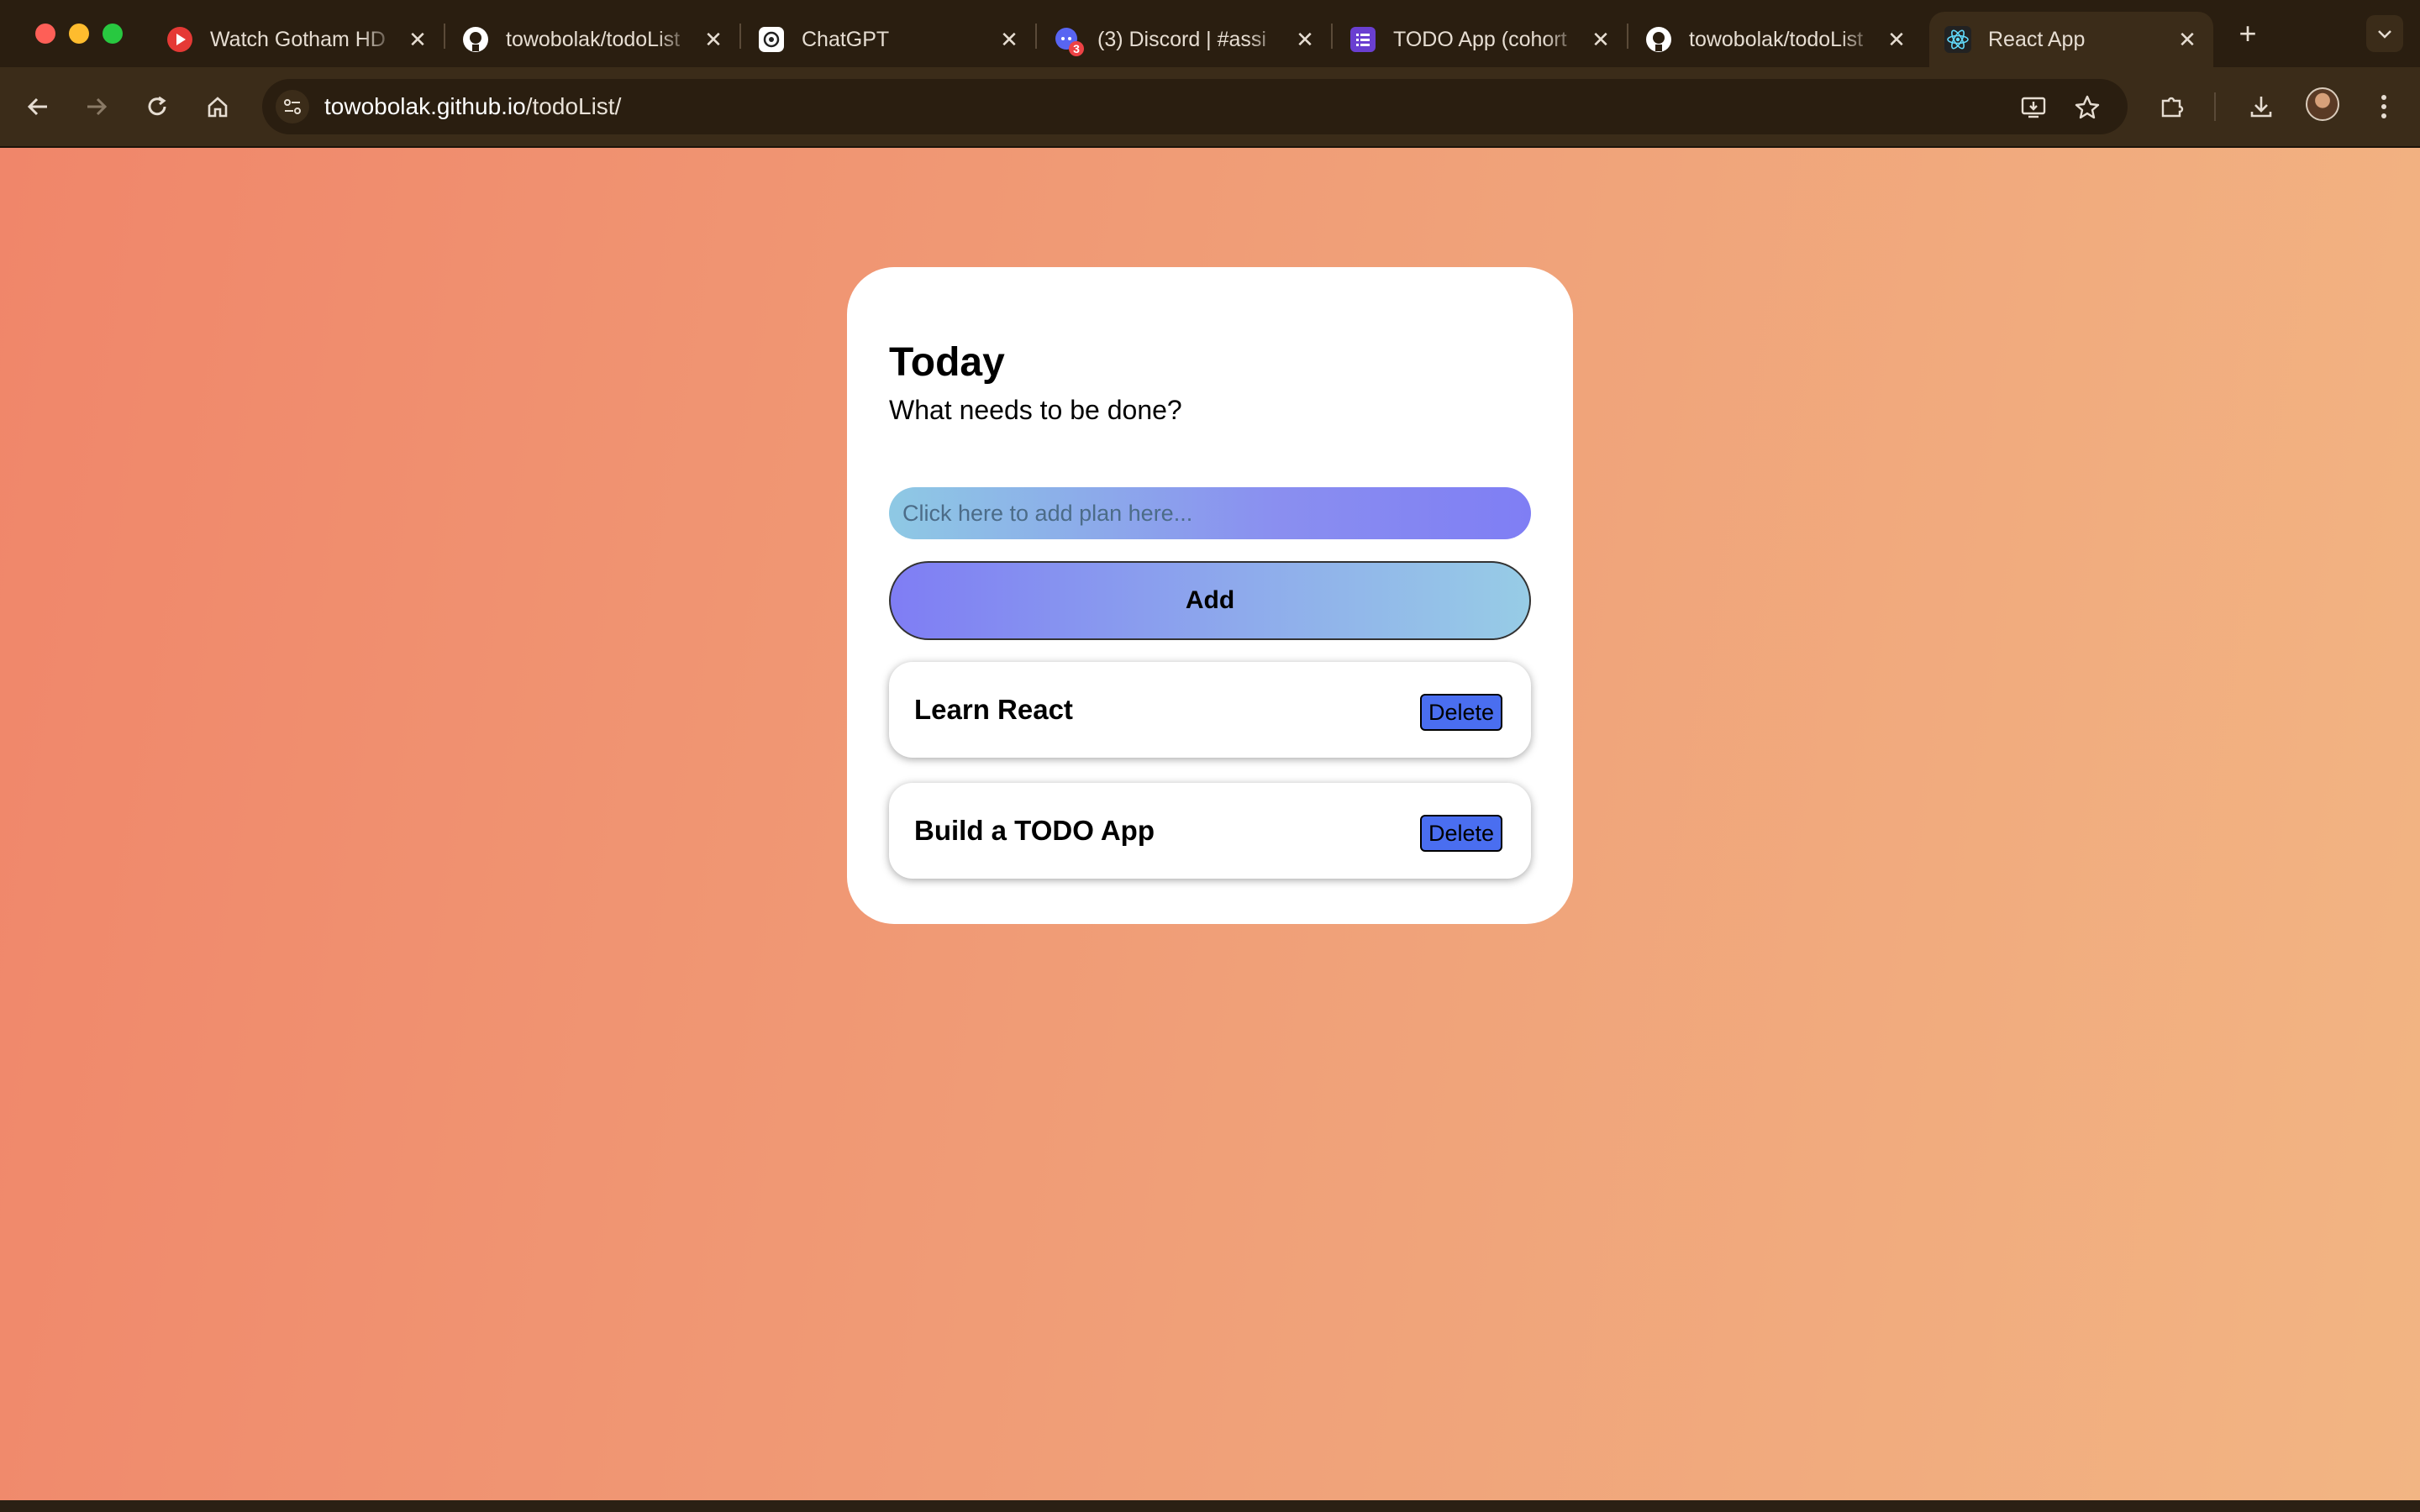 Image resolution: width=2420 pixels, height=1512 pixels. Describe the element at coordinates (1035, 410) in the screenshot. I see `page-subtitle: What needs to be done?` at that location.